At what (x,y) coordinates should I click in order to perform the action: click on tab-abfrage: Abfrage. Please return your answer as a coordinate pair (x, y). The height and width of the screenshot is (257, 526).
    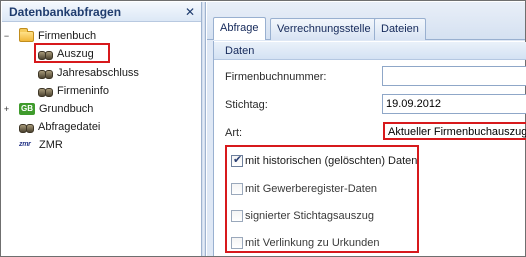
    Looking at the image, I should click on (239, 28).